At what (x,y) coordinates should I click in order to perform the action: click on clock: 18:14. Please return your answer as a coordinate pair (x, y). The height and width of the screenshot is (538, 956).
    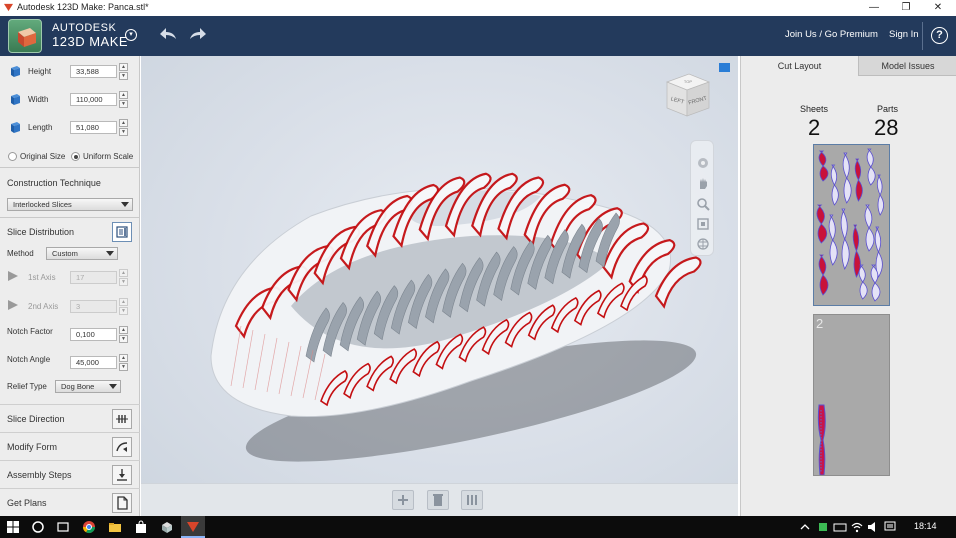
    Looking at the image, I should click on (925, 526).